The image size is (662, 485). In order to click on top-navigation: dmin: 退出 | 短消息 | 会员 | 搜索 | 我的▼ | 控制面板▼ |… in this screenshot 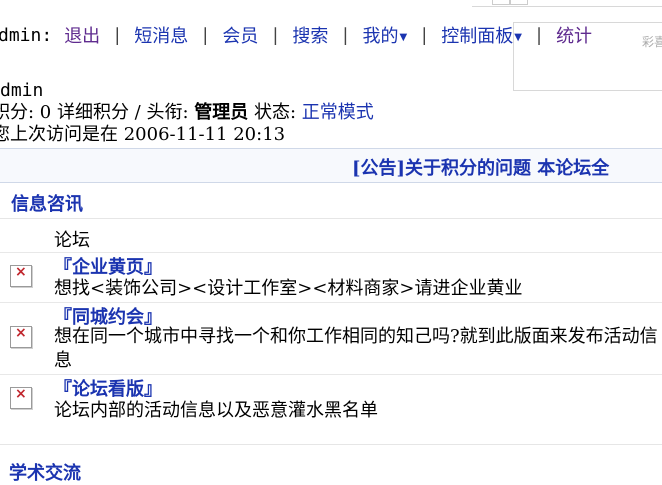, I will do `click(331, 35)`.